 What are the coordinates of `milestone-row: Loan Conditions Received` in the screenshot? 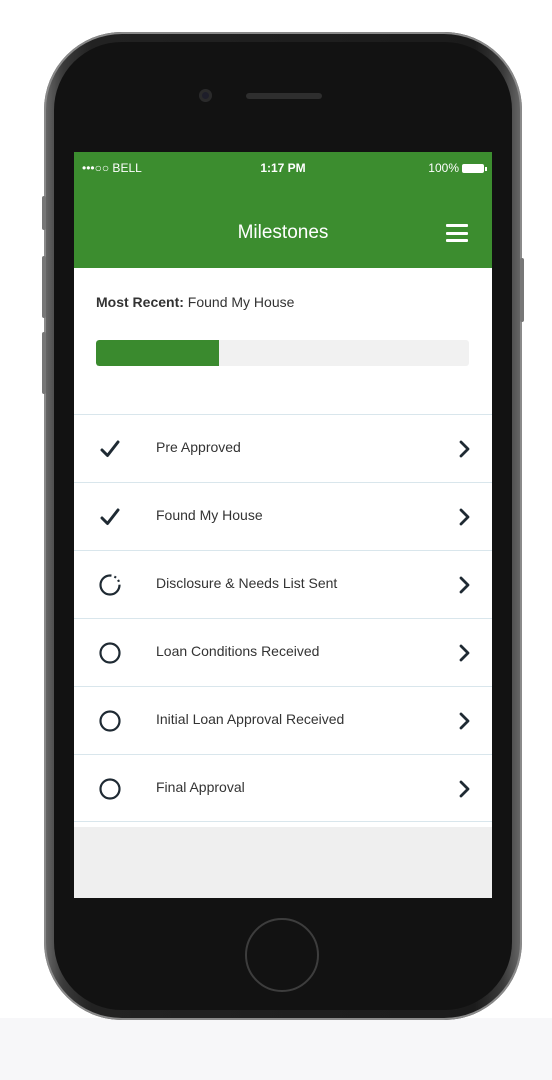 It's located at (283, 652).